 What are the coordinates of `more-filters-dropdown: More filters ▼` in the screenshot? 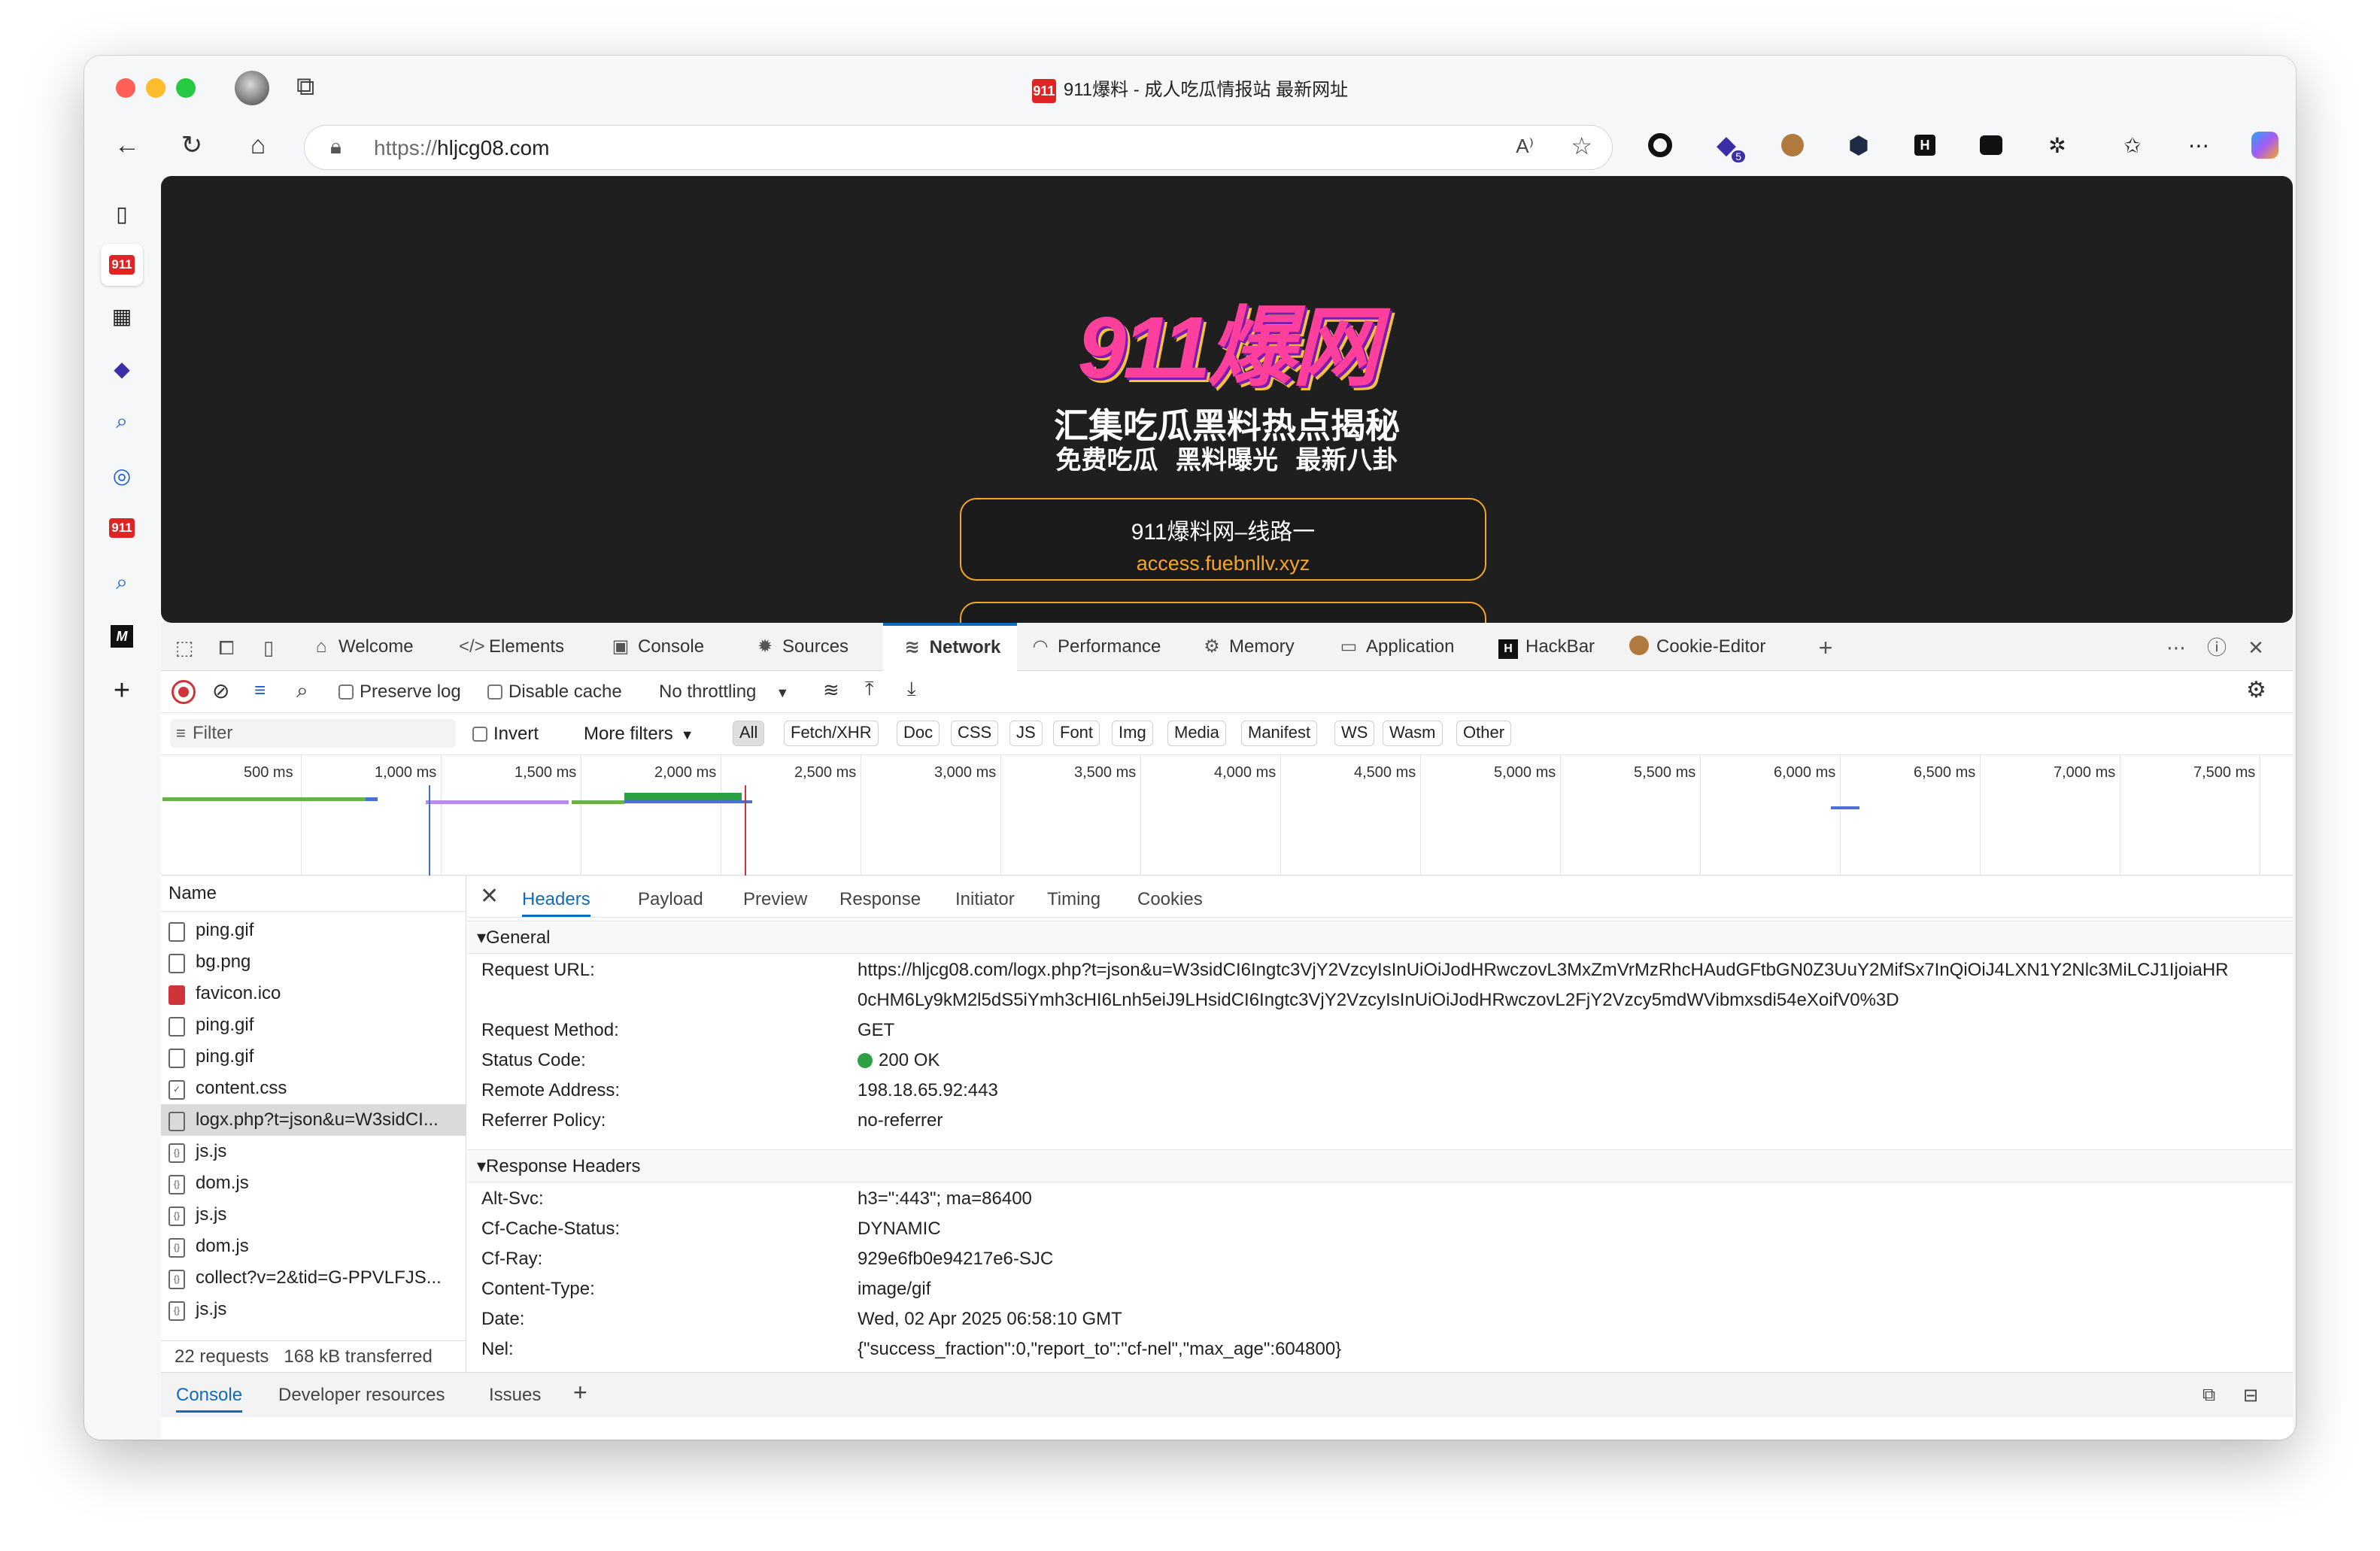 It's located at (639, 735).